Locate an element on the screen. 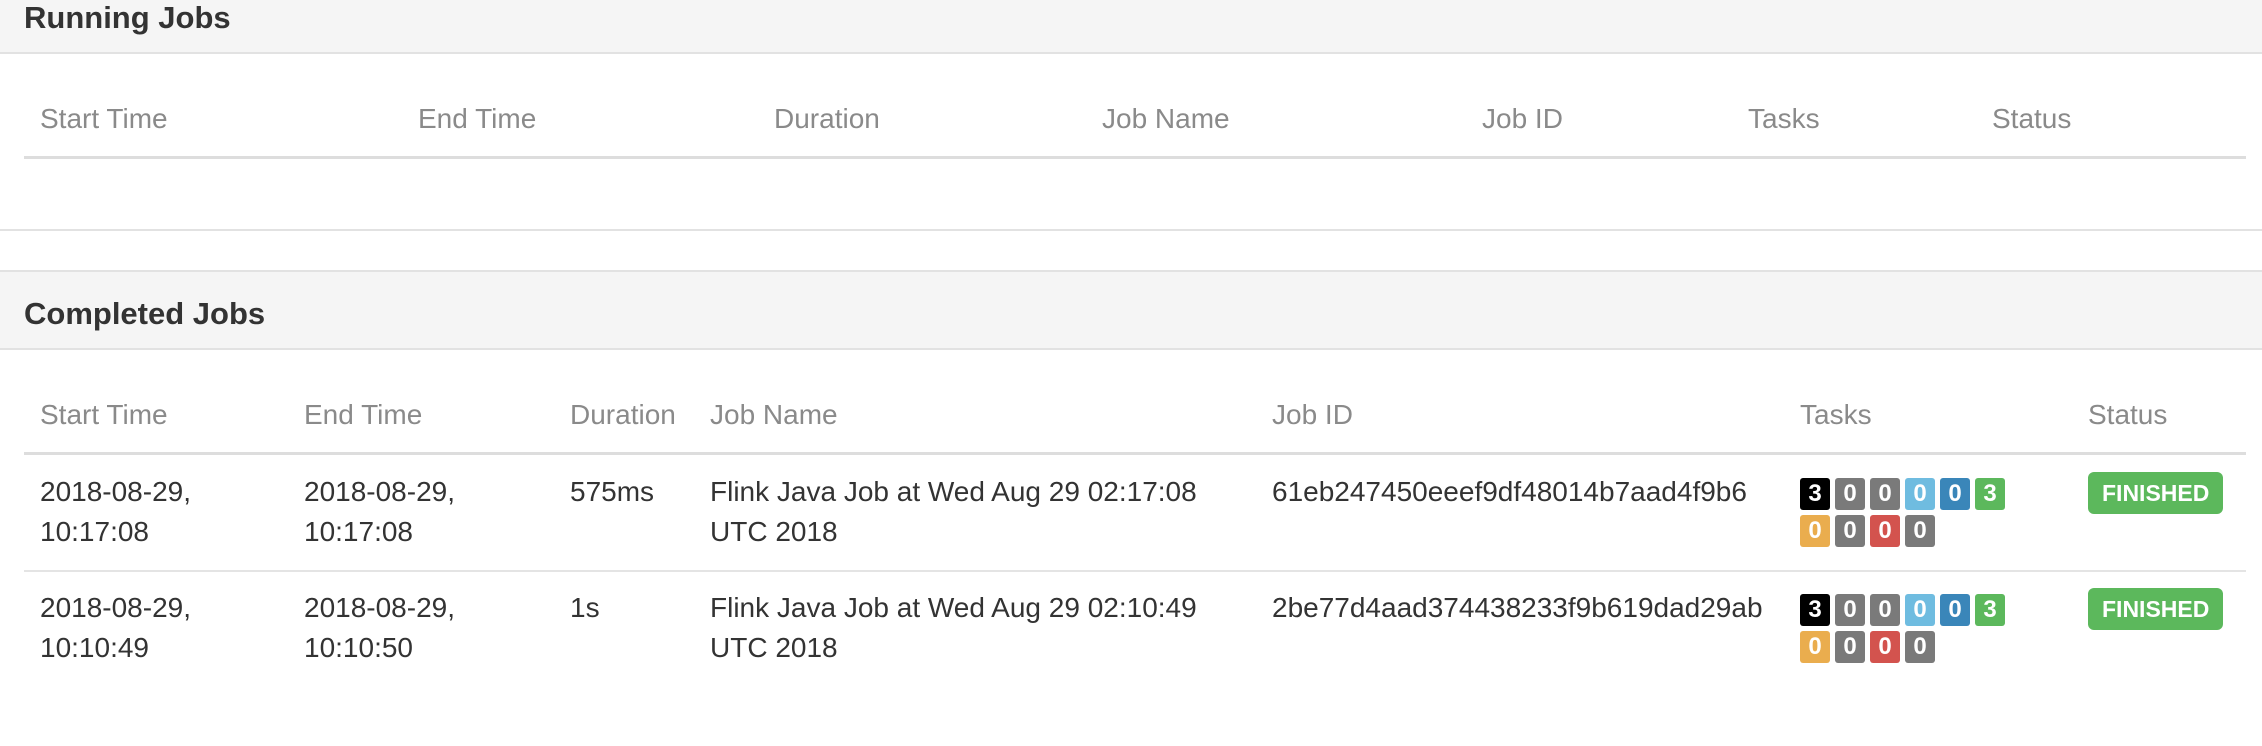  start-clock: 10:10:49 is located at coordinates (94, 647).